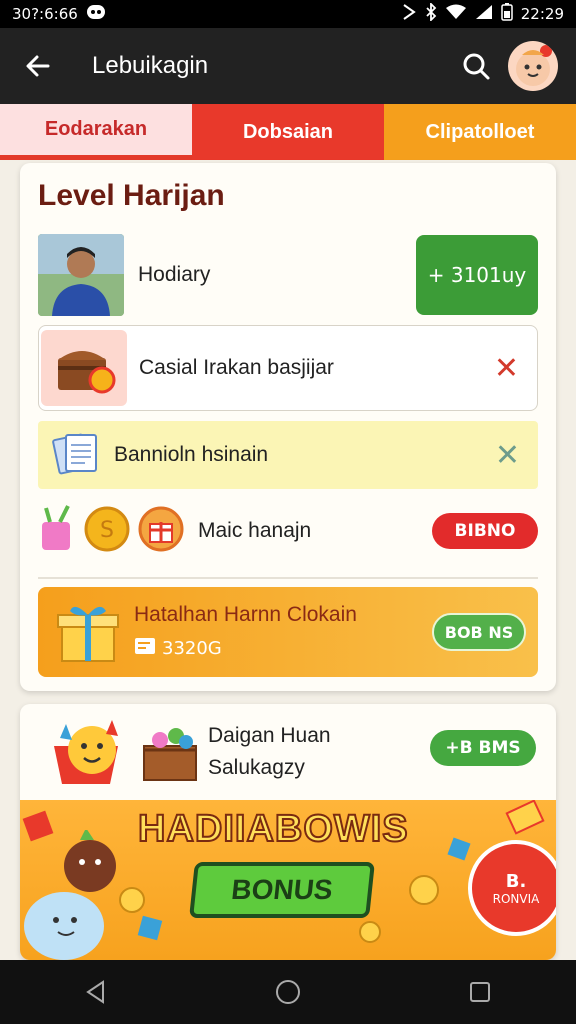  I want to click on reward-row-4: S Maic hanajn BIBNO, so click(288, 531).